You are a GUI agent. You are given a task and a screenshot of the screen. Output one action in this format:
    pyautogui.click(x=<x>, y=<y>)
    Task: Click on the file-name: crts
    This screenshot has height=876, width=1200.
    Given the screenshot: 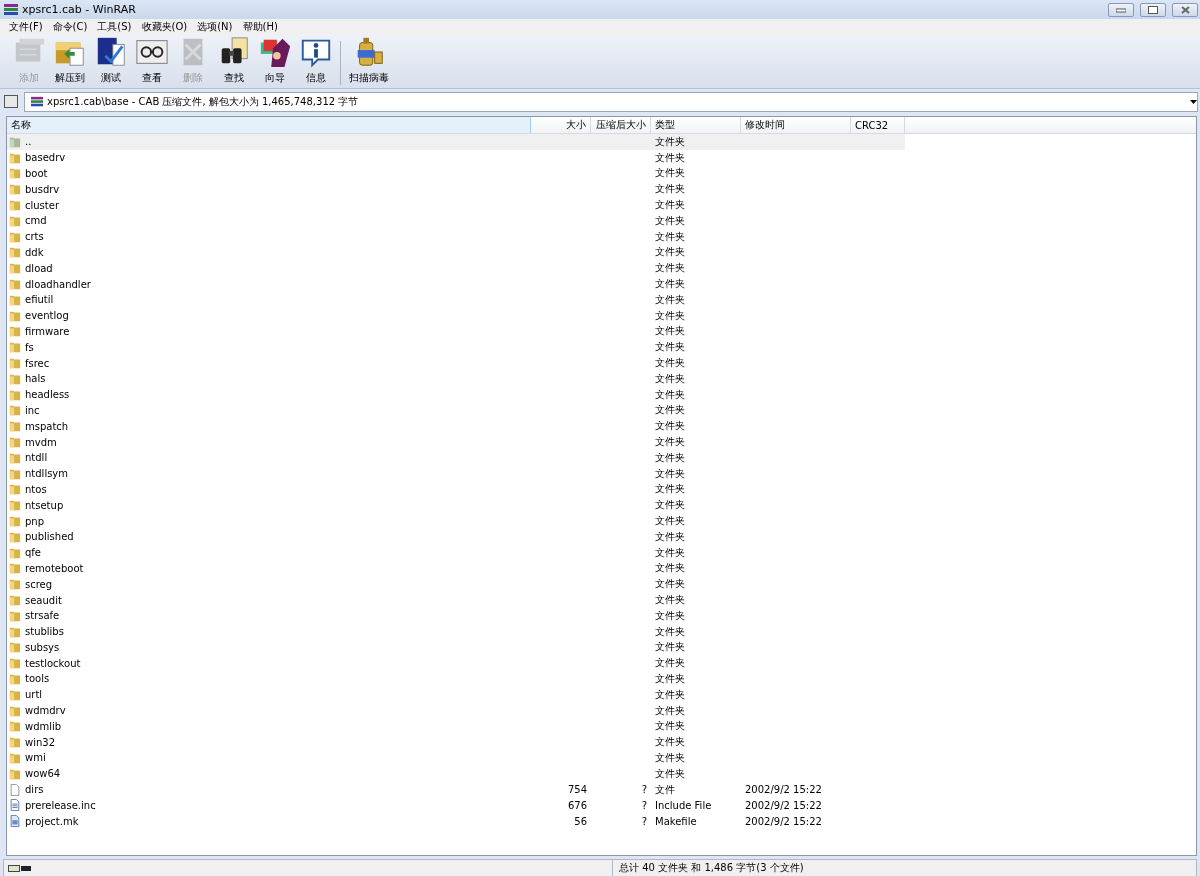 What is the action you would take?
    pyautogui.click(x=269, y=236)
    